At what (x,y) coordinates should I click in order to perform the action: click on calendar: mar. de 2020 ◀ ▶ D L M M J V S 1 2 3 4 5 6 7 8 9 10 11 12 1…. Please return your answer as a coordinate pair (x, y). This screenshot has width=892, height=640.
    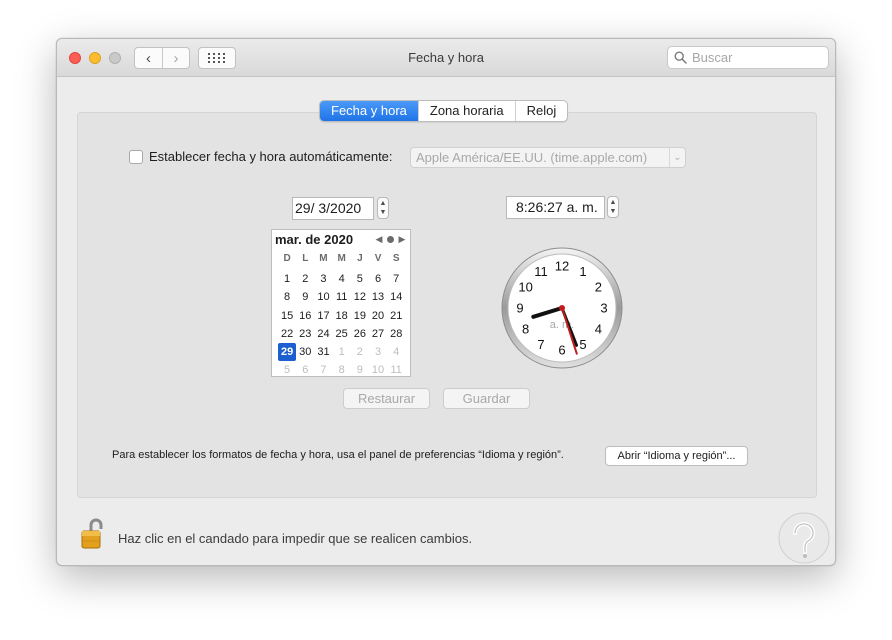
    Looking at the image, I should click on (341, 303).